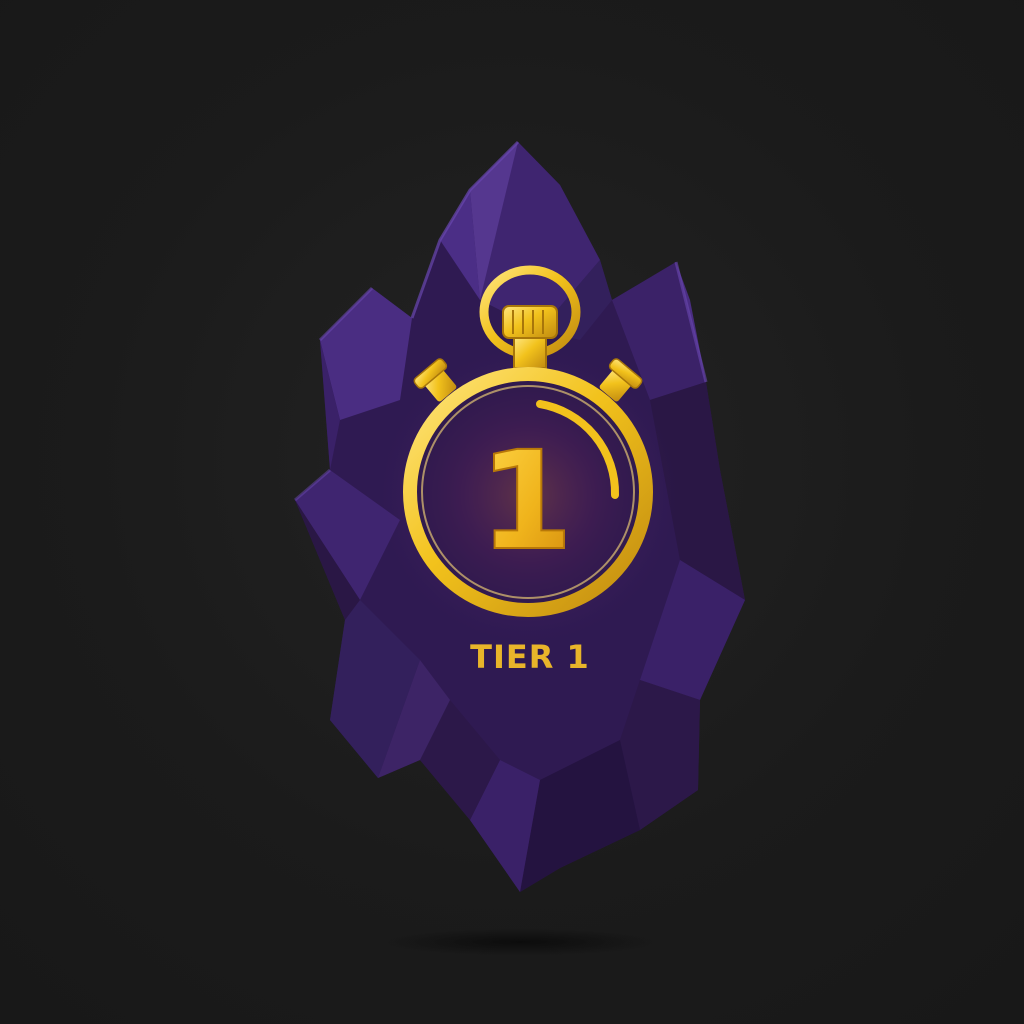 Image resolution: width=1024 pixels, height=1024 pixels. Describe the element at coordinates (520, 942) in the screenshot. I see `ground-shadow` at that location.